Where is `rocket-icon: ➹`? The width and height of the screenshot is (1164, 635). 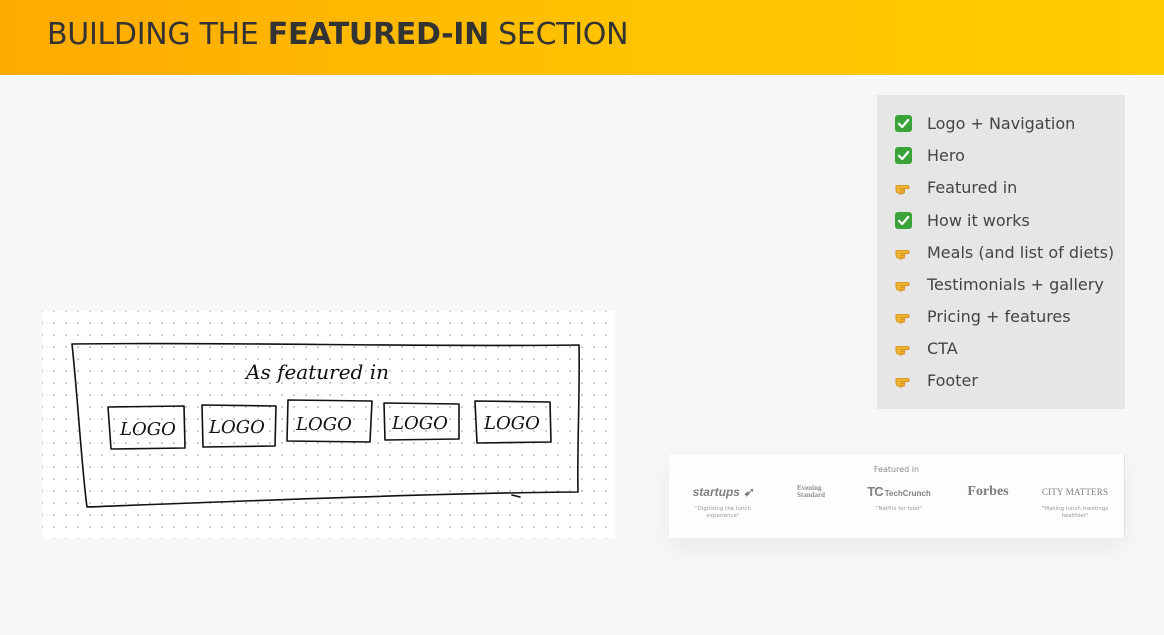
rocket-icon: ➹ is located at coordinates (748, 492).